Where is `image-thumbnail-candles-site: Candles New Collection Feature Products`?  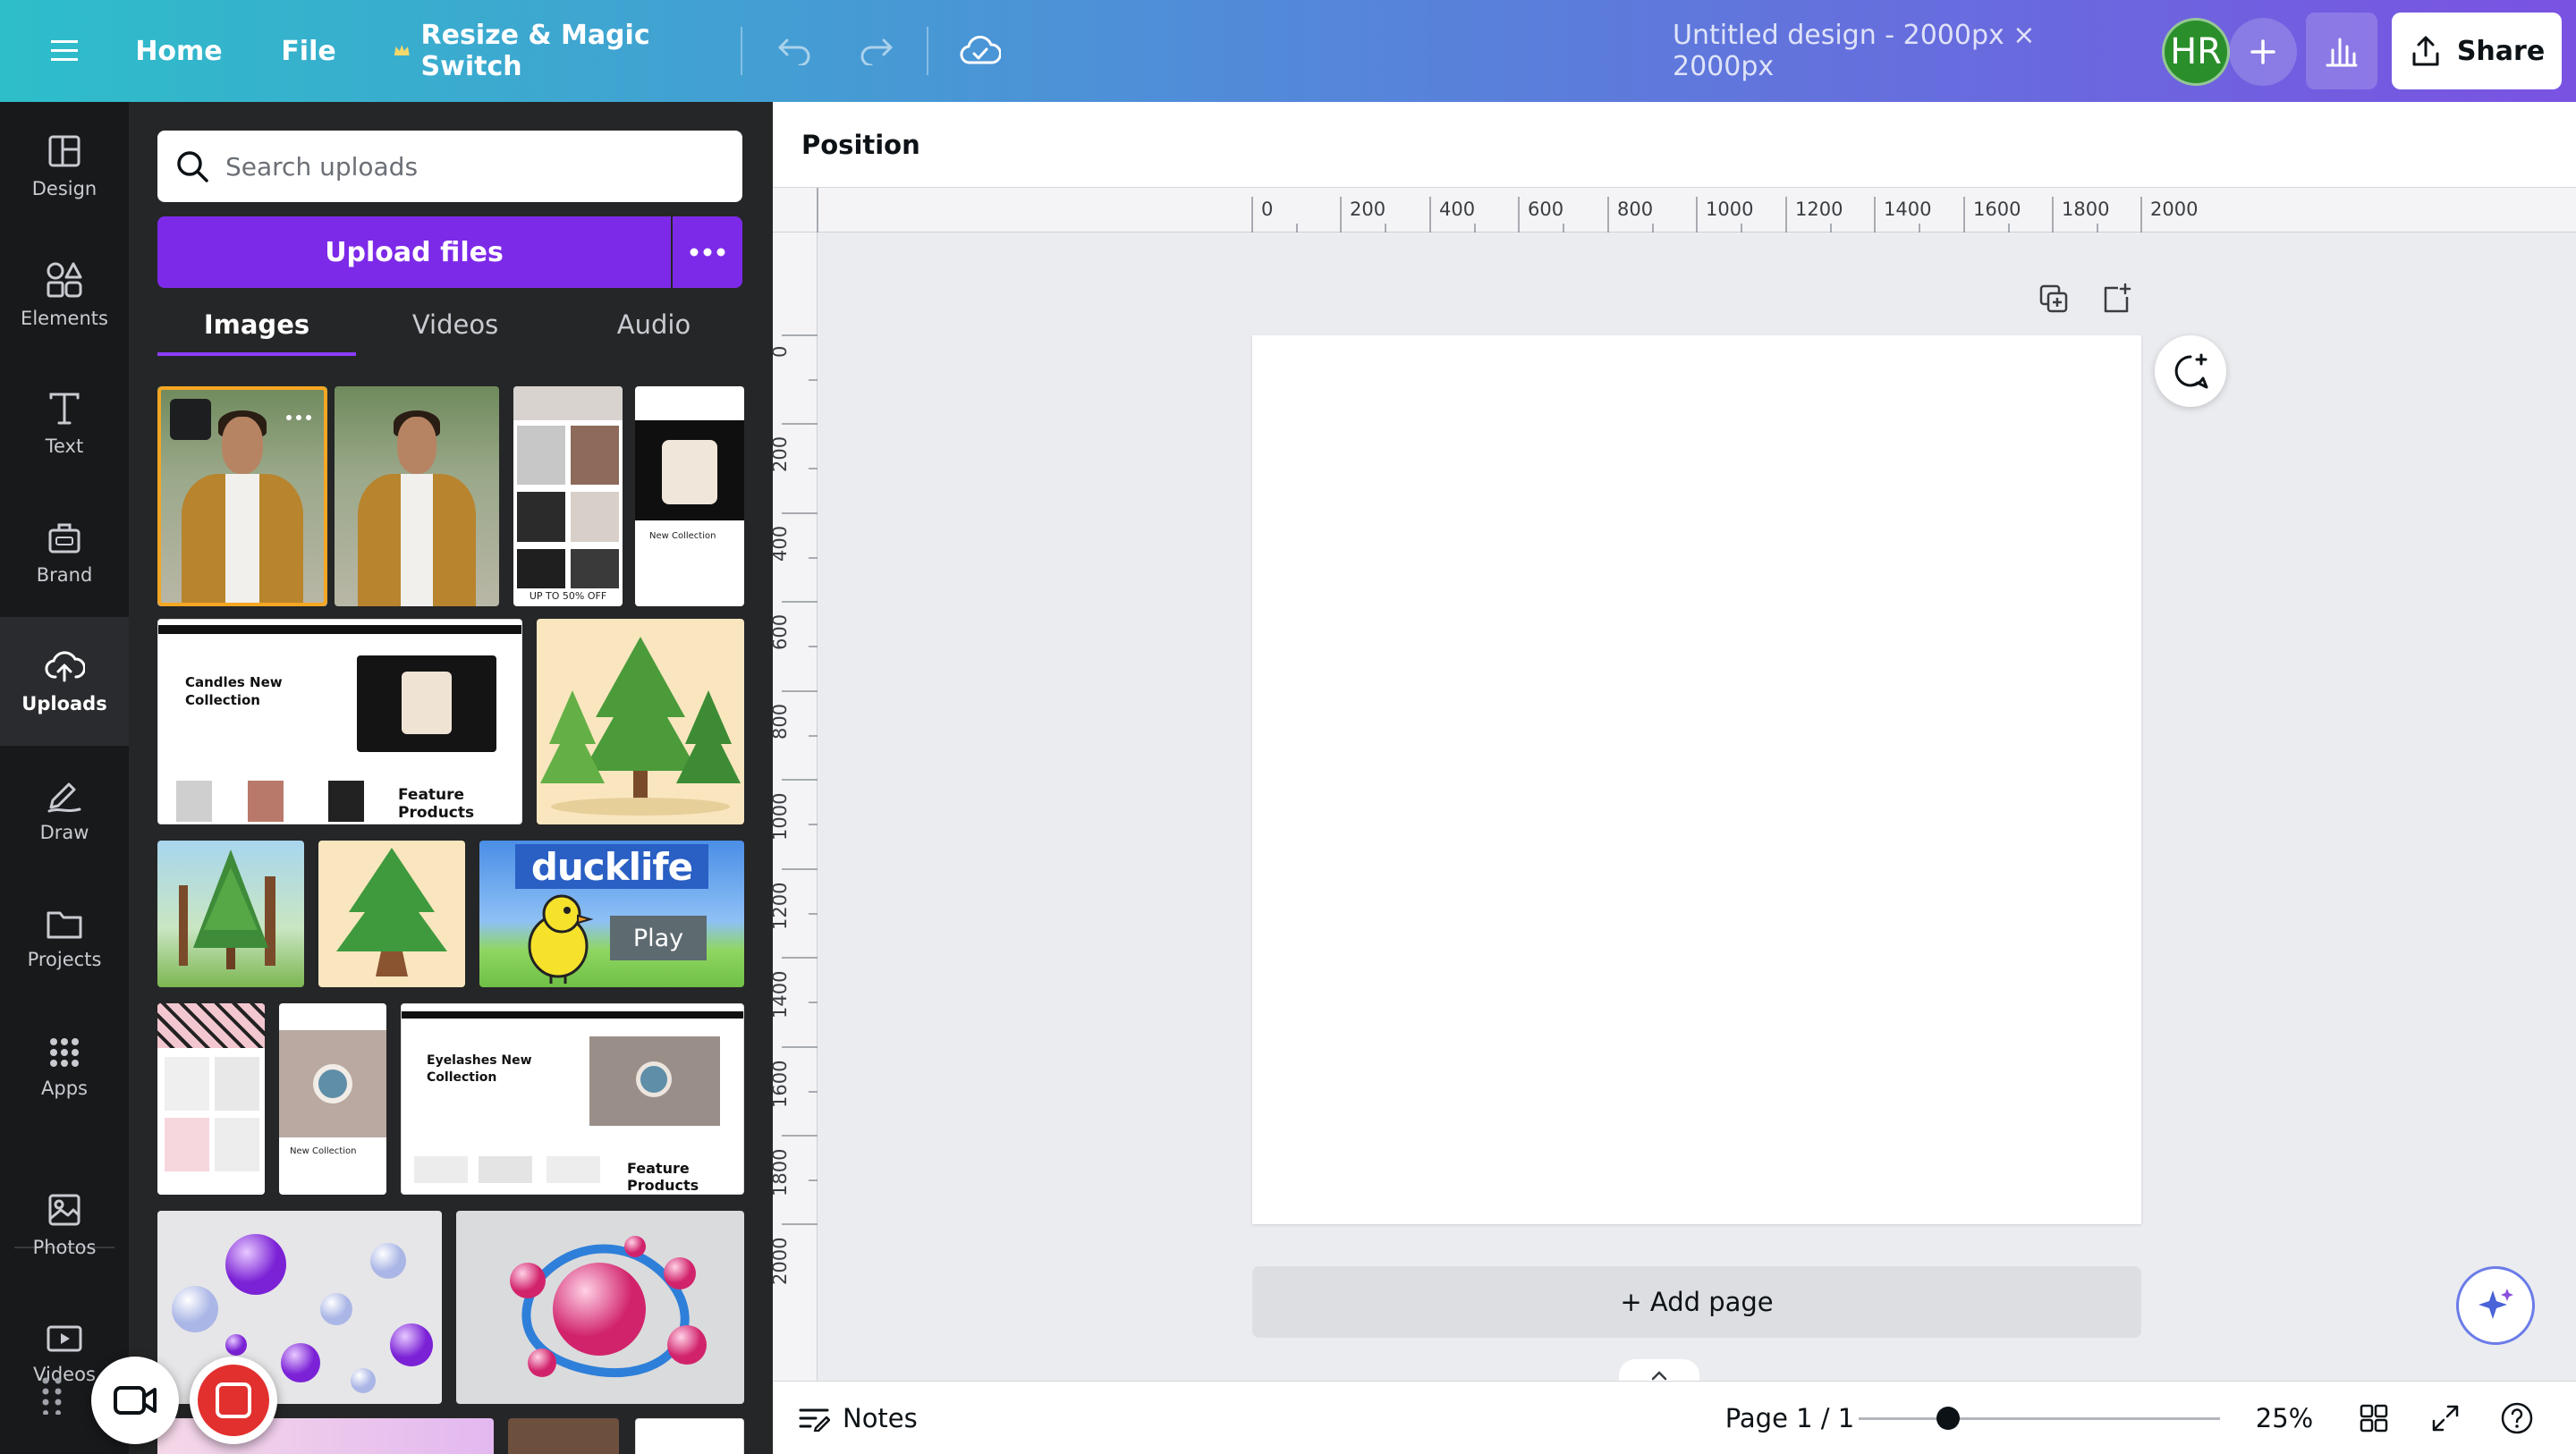
image-thumbnail-candles-site: Candles New Collection Feature Products is located at coordinates (339, 722).